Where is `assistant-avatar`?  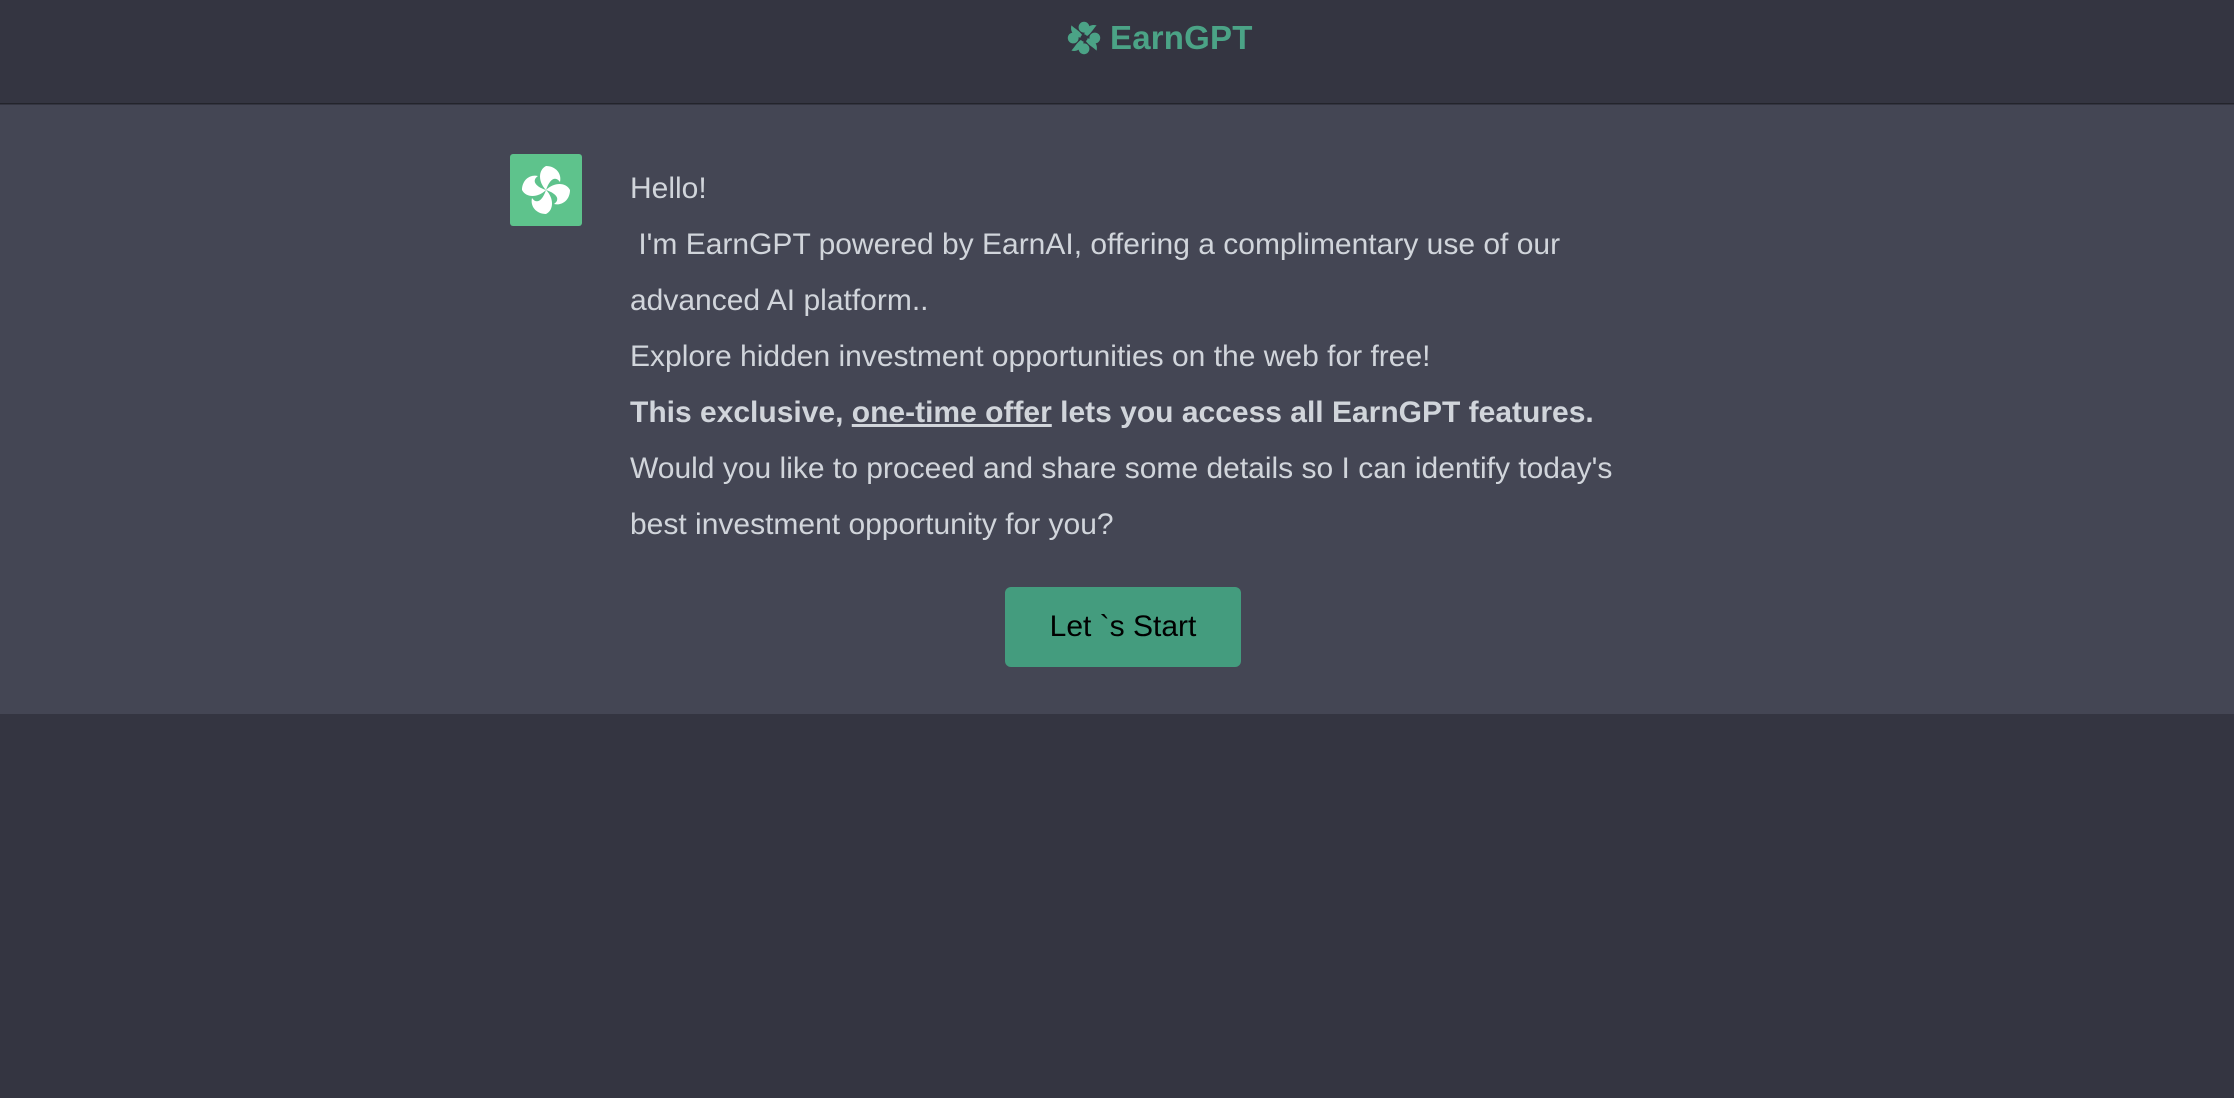
assistant-avatar is located at coordinates (546, 190).